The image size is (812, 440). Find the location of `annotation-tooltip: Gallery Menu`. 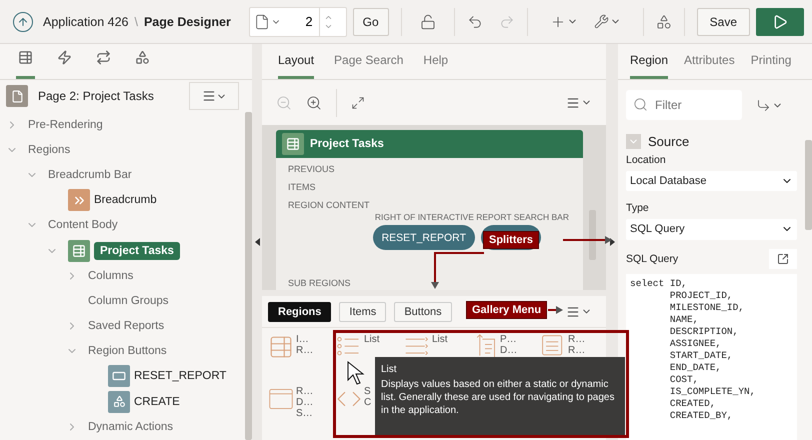

annotation-tooltip: Gallery Menu is located at coordinates (507, 310).